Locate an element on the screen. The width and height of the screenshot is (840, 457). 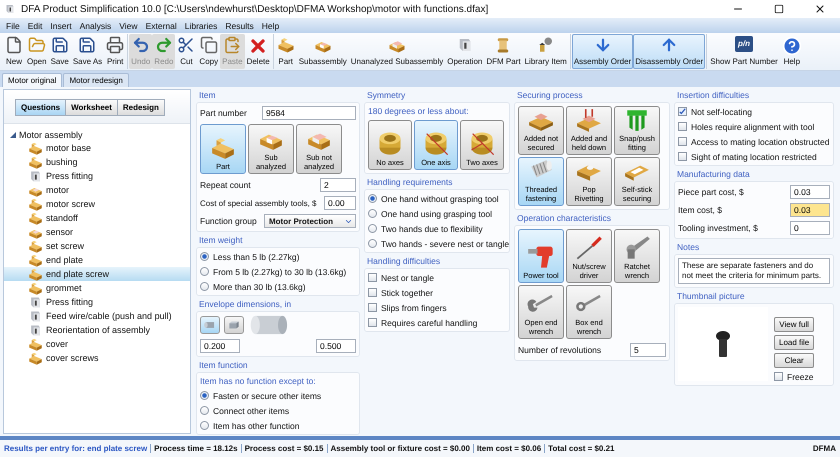
tree-item: set screw is located at coordinates (97, 246).